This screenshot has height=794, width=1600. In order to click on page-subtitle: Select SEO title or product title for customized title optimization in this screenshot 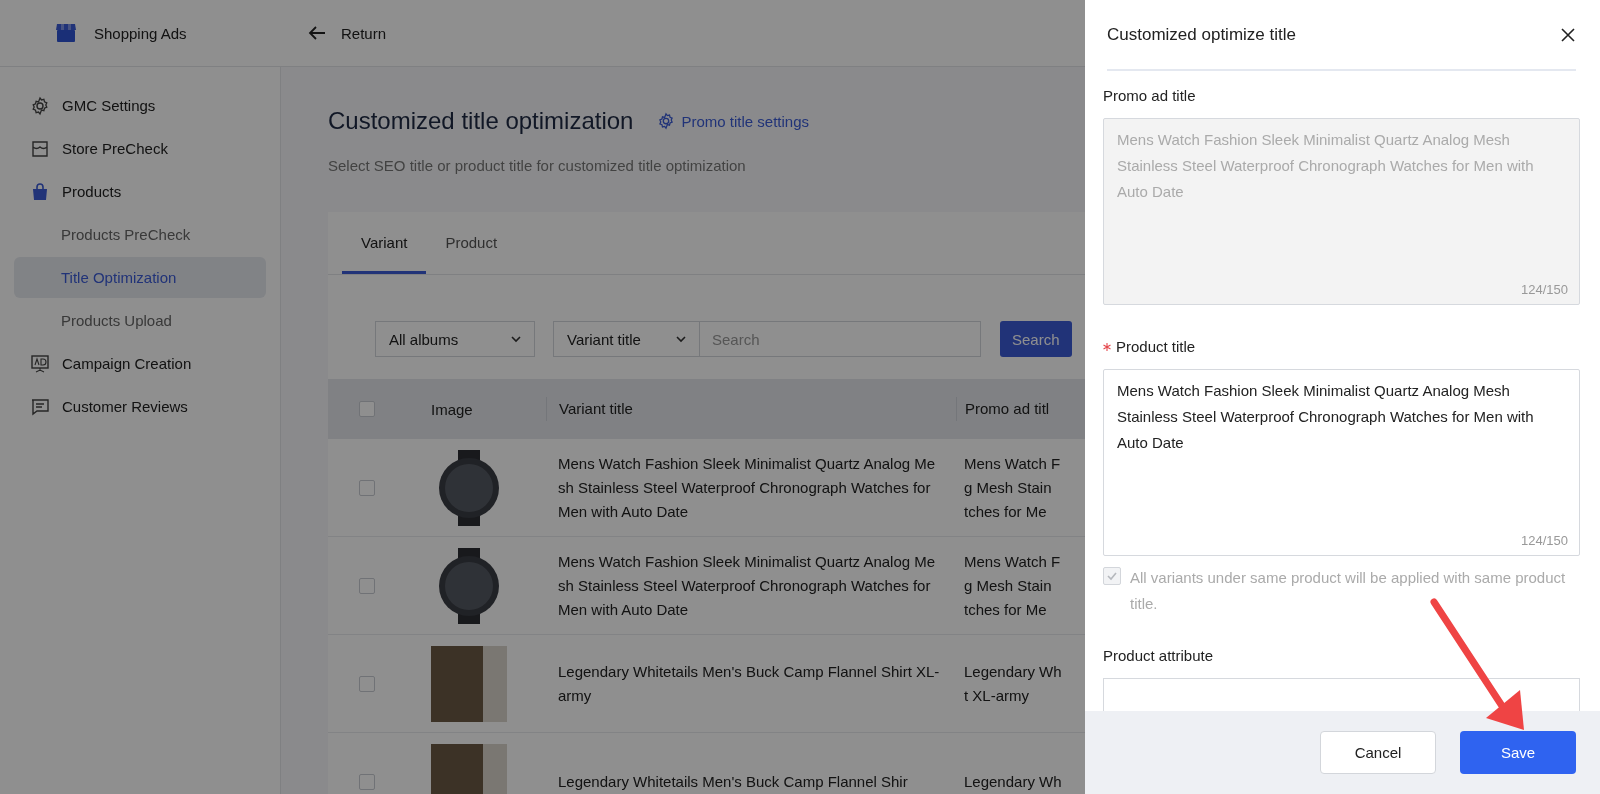, I will do `click(537, 165)`.